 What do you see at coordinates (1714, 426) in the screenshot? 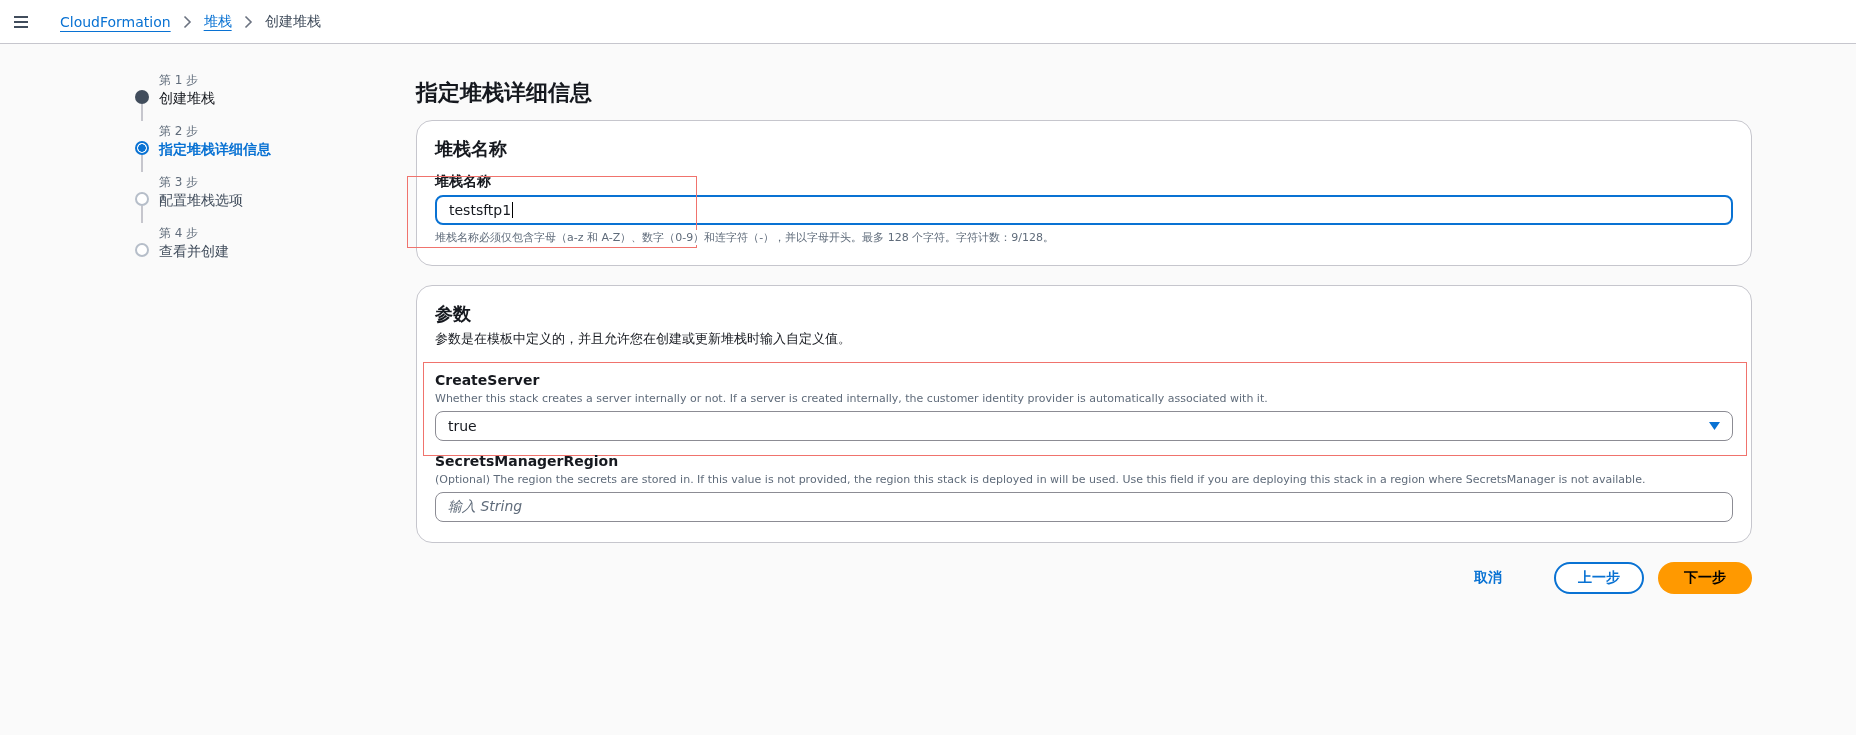
I see `caret-icon` at bounding box center [1714, 426].